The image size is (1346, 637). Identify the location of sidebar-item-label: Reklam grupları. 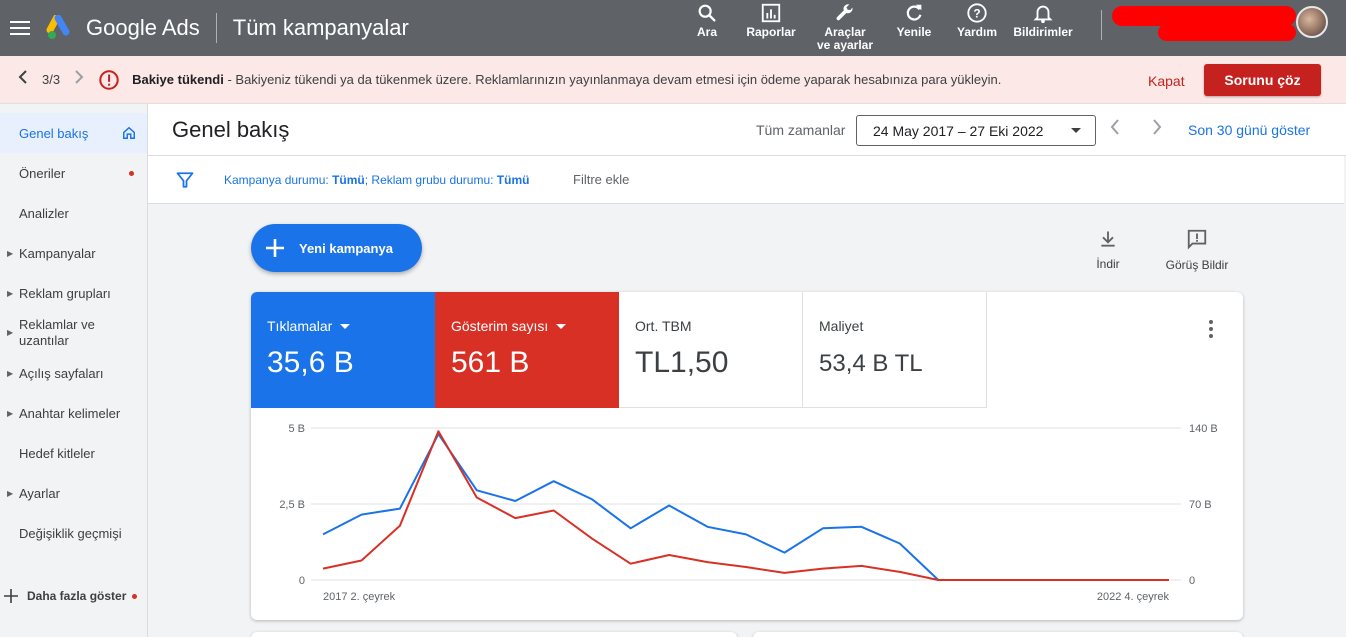
(65, 293).